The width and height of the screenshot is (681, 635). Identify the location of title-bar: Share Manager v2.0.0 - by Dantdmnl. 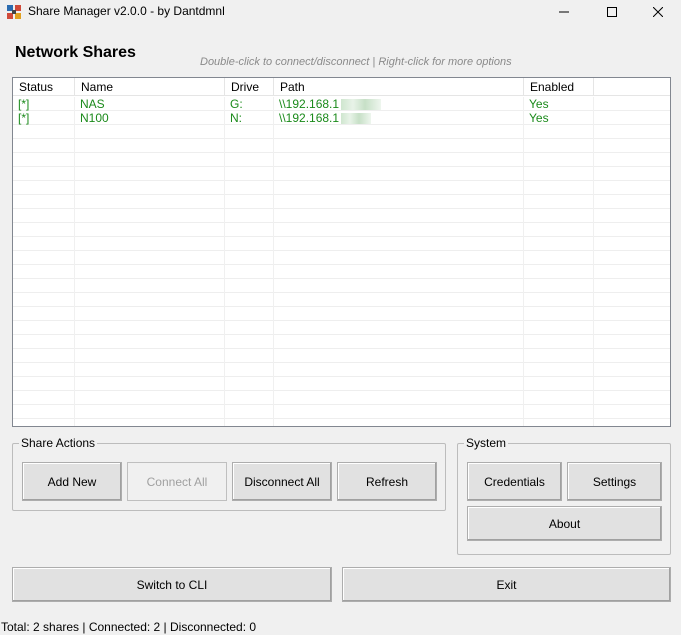
(340, 12).